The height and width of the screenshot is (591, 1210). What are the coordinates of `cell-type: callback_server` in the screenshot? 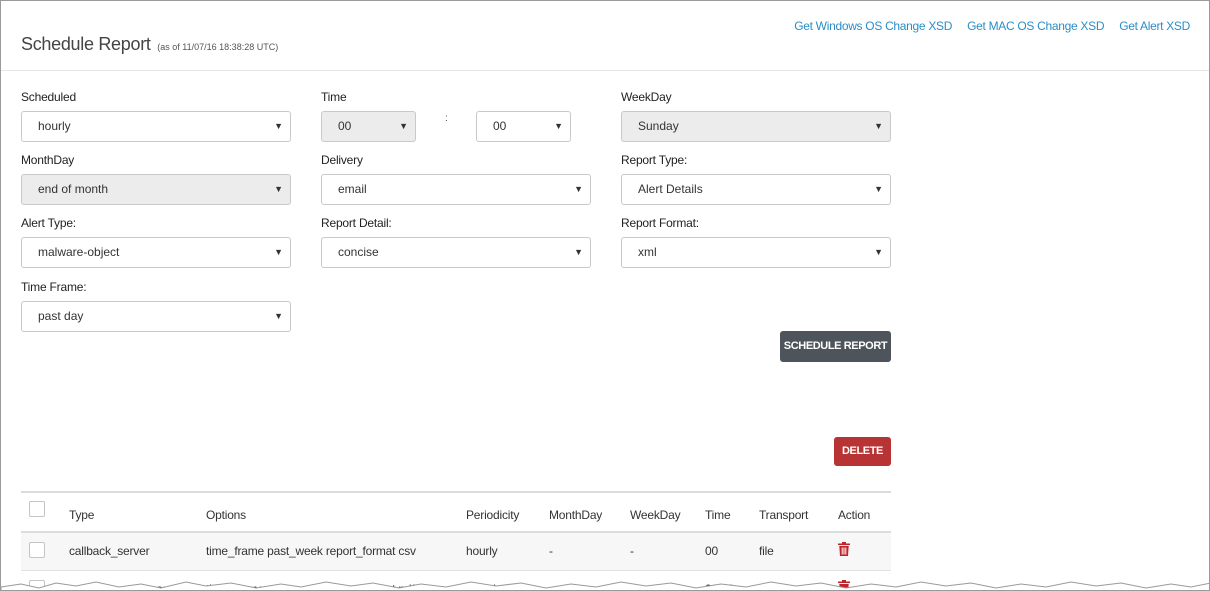 It's located at (109, 551).